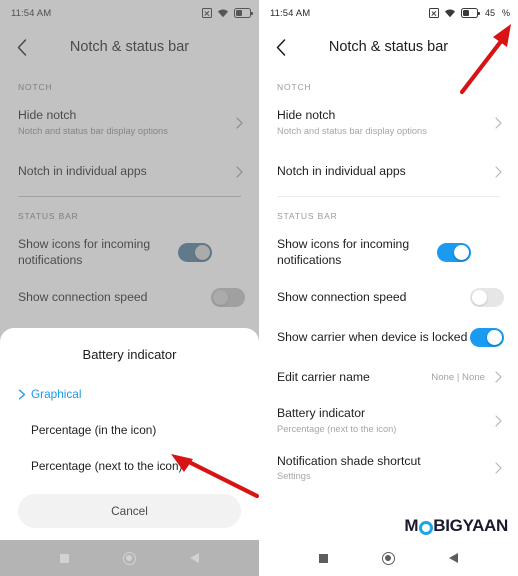 This screenshot has width=518, height=576. Describe the element at coordinates (129, 13) in the screenshot. I see `status-bar: 11:54 AM` at that location.